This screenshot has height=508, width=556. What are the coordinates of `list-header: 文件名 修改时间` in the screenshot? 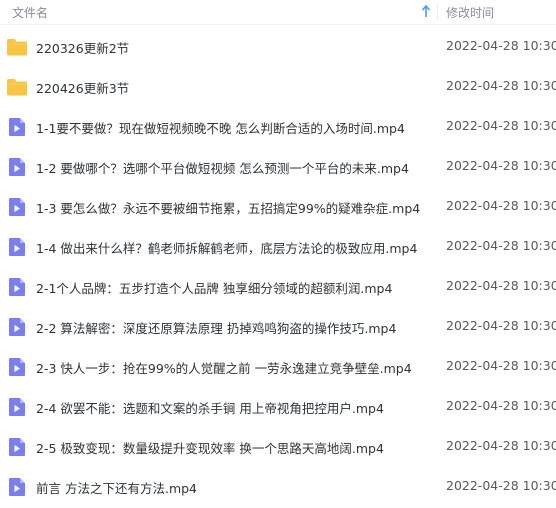 It's located at (278, 12).